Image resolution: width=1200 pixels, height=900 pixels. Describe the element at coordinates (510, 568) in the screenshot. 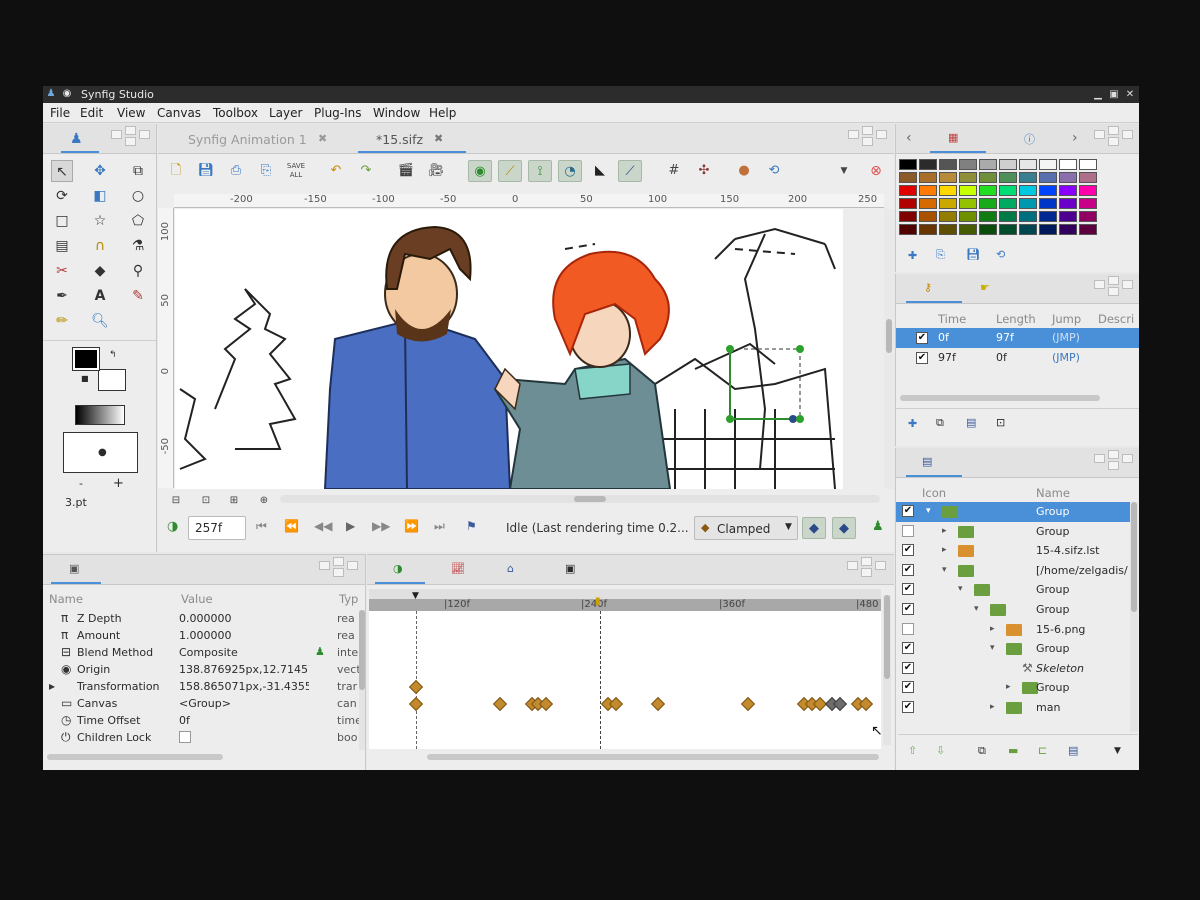

I see `sound-tab-icon: ⌂` at that location.